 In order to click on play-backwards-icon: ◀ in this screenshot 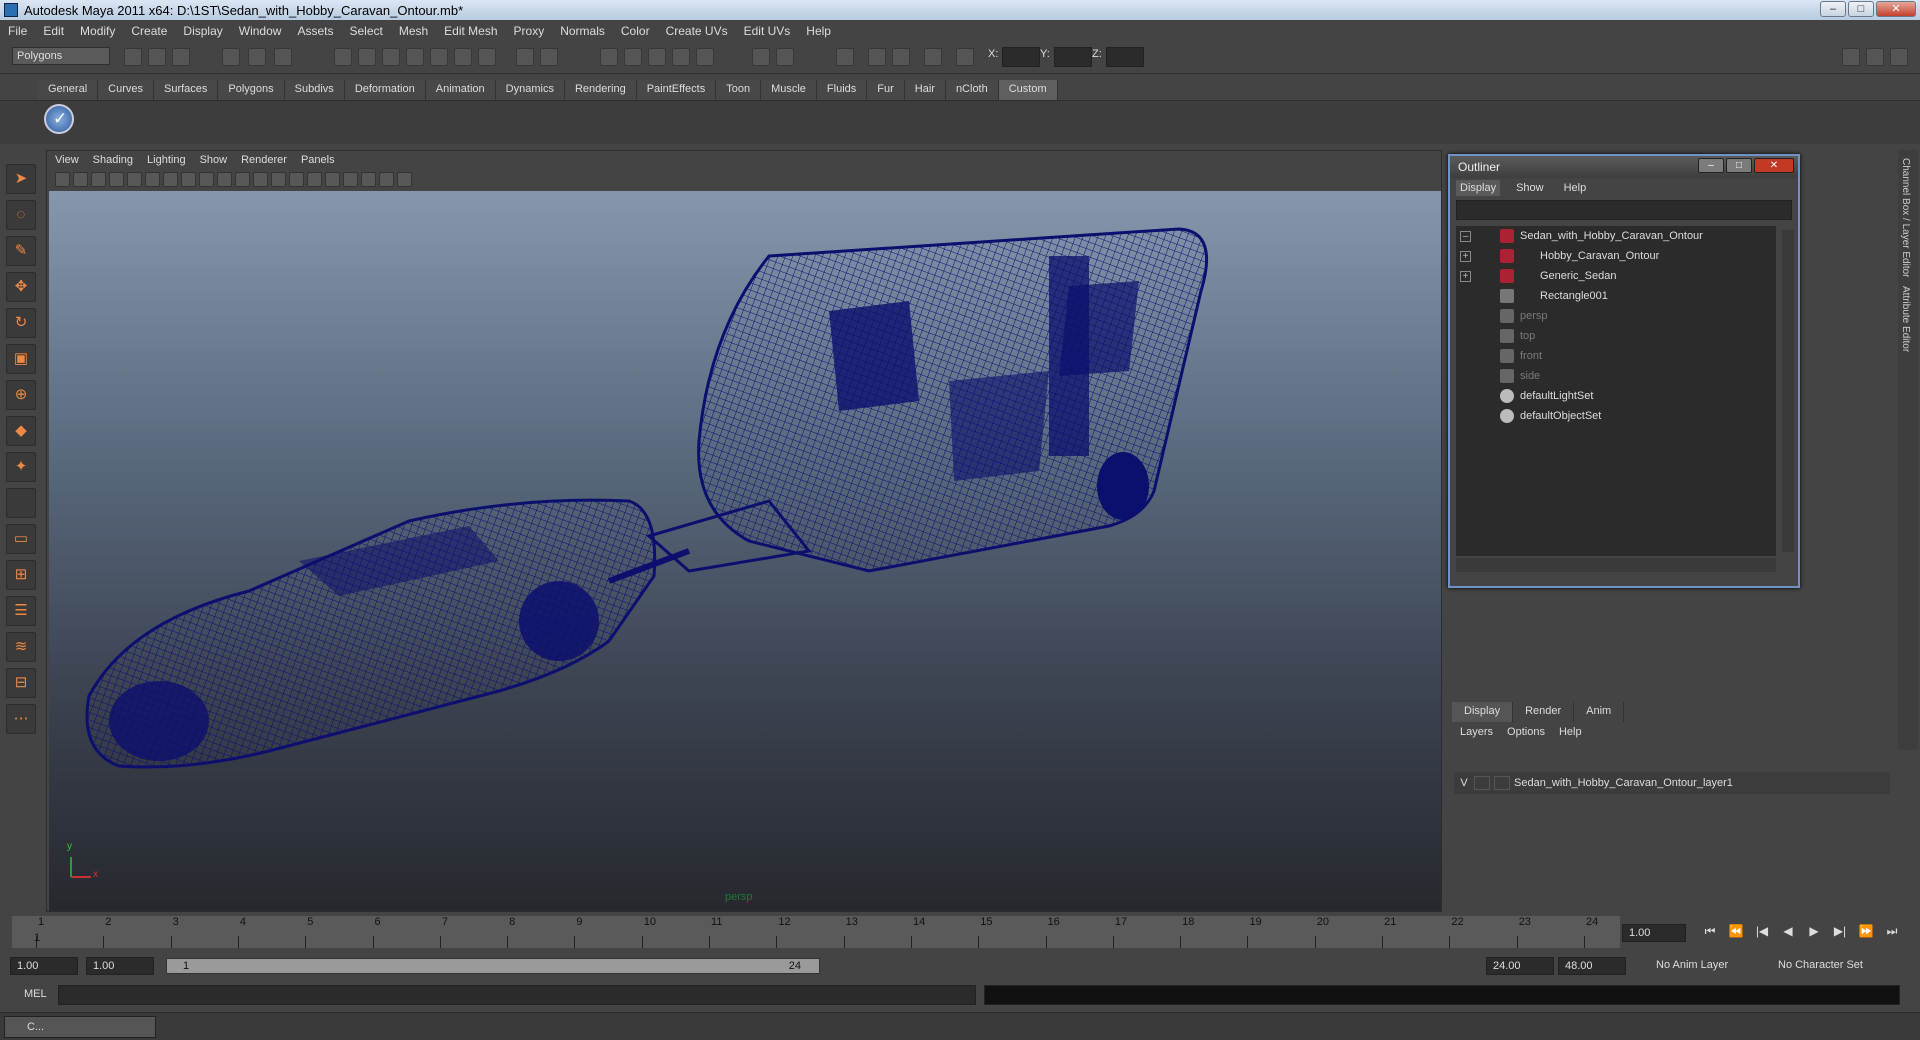, I will do `click(1788, 933)`.